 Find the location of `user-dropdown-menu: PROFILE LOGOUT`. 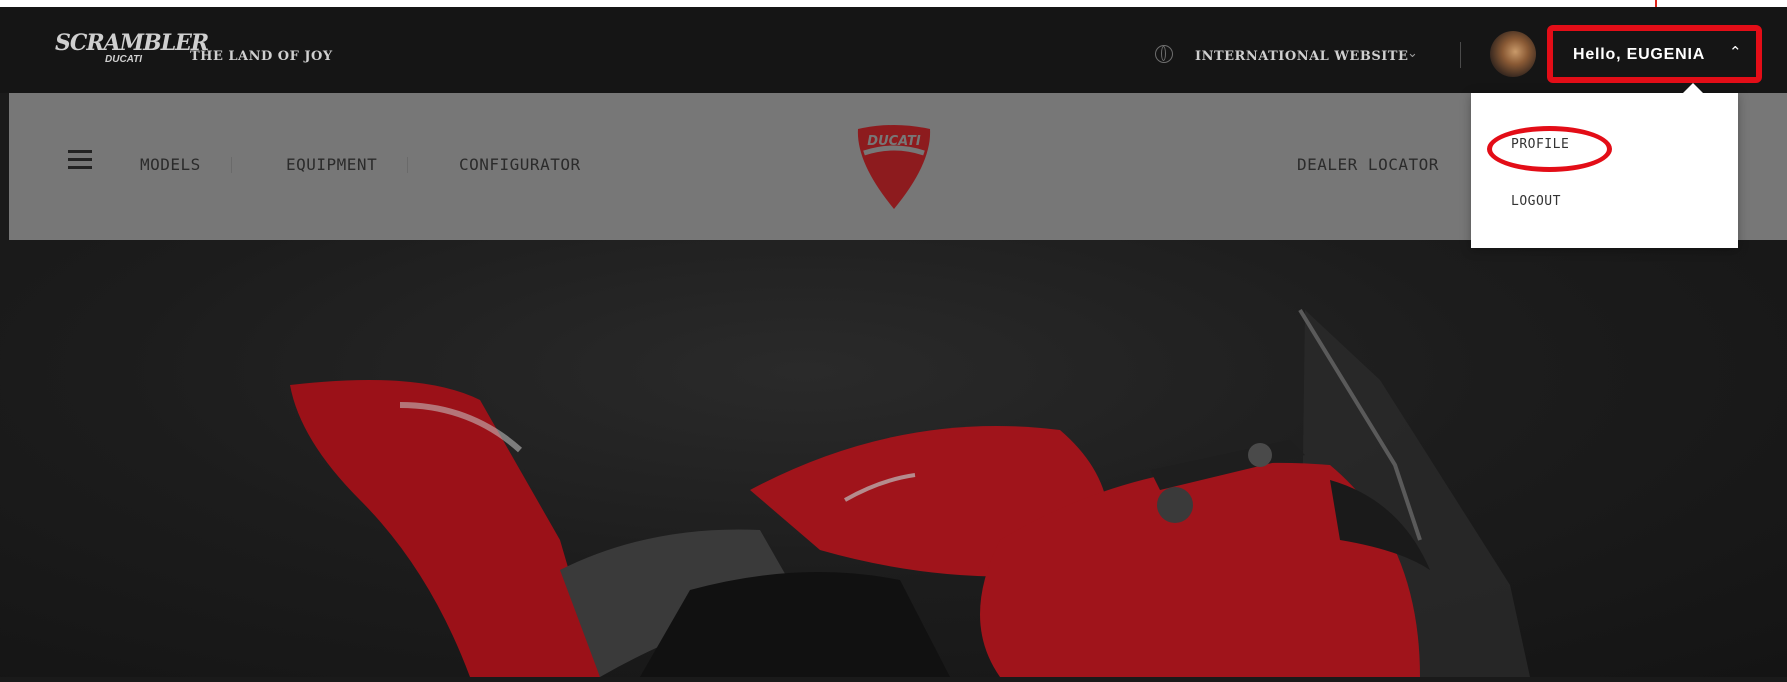

user-dropdown-menu: PROFILE LOGOUT is located at coordinates (1604, 165).